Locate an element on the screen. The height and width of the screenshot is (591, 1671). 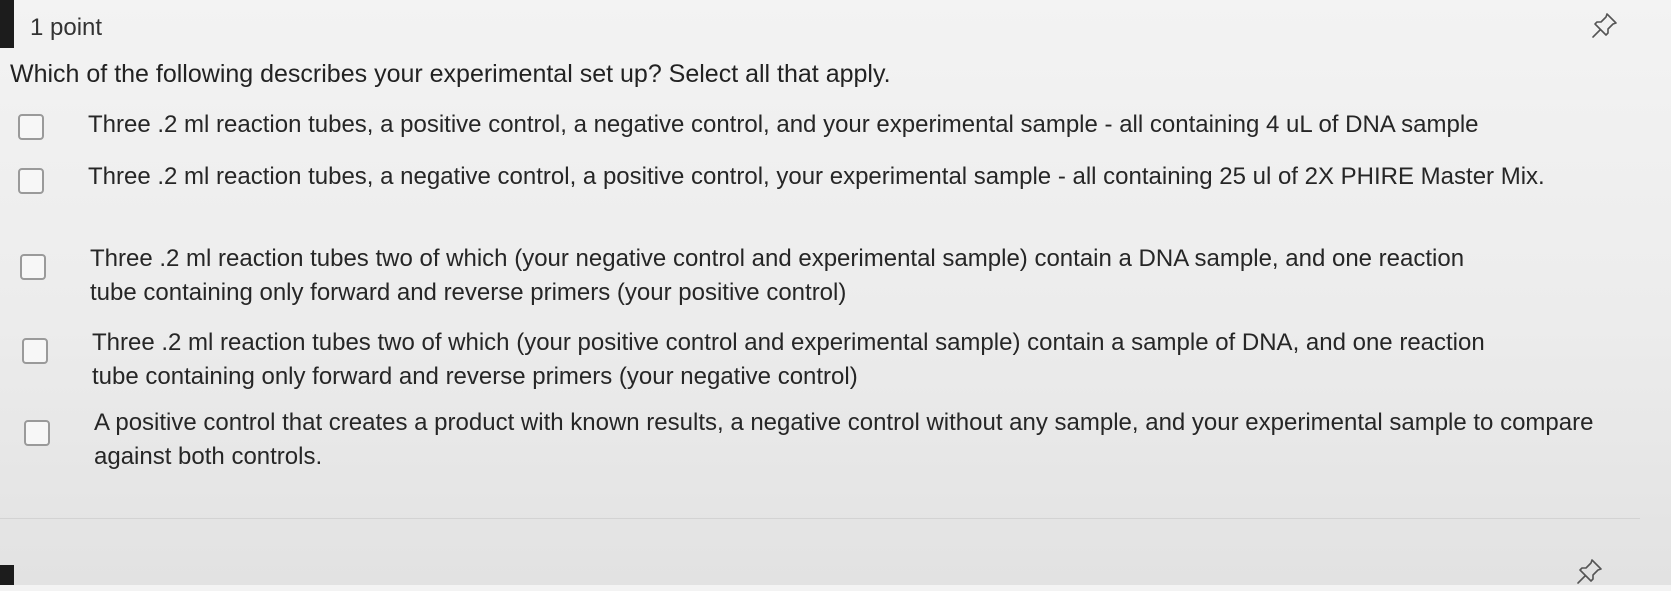
option-3-checkbox is located at coordinates (33, 267).